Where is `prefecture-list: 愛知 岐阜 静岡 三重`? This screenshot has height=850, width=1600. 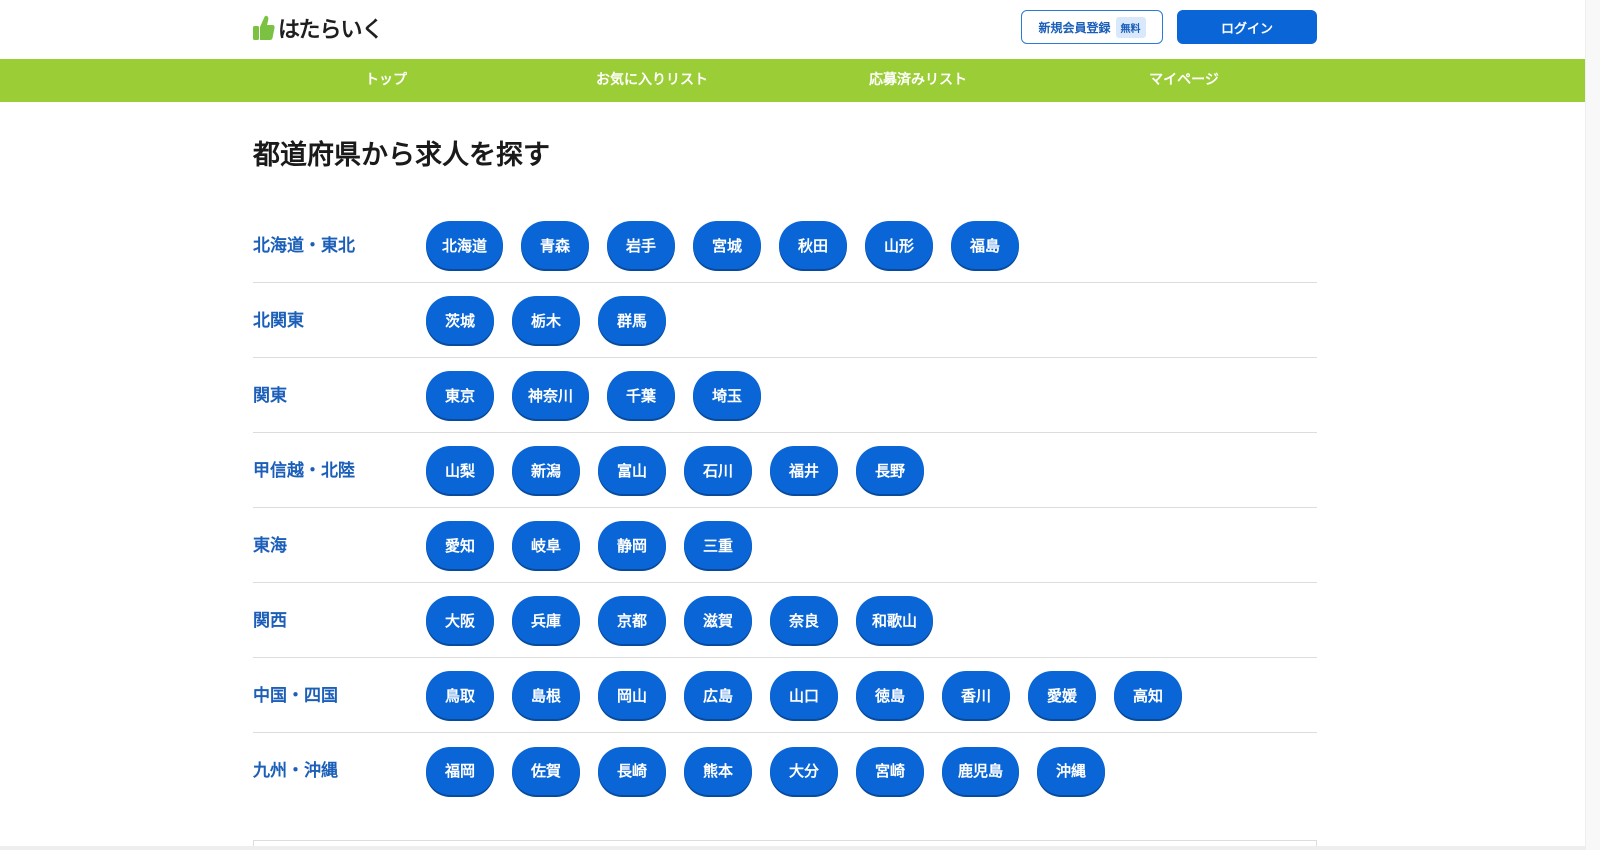
prefecture-list: 愛知 岐阜 静岡 三重 is located at coordinates (589, 545).